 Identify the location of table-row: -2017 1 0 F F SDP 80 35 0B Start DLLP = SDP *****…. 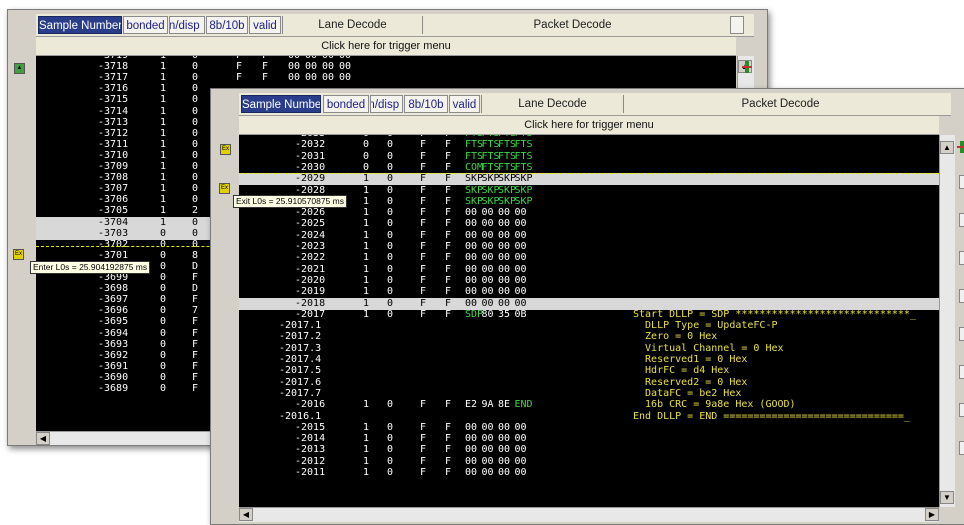
(589, 315).